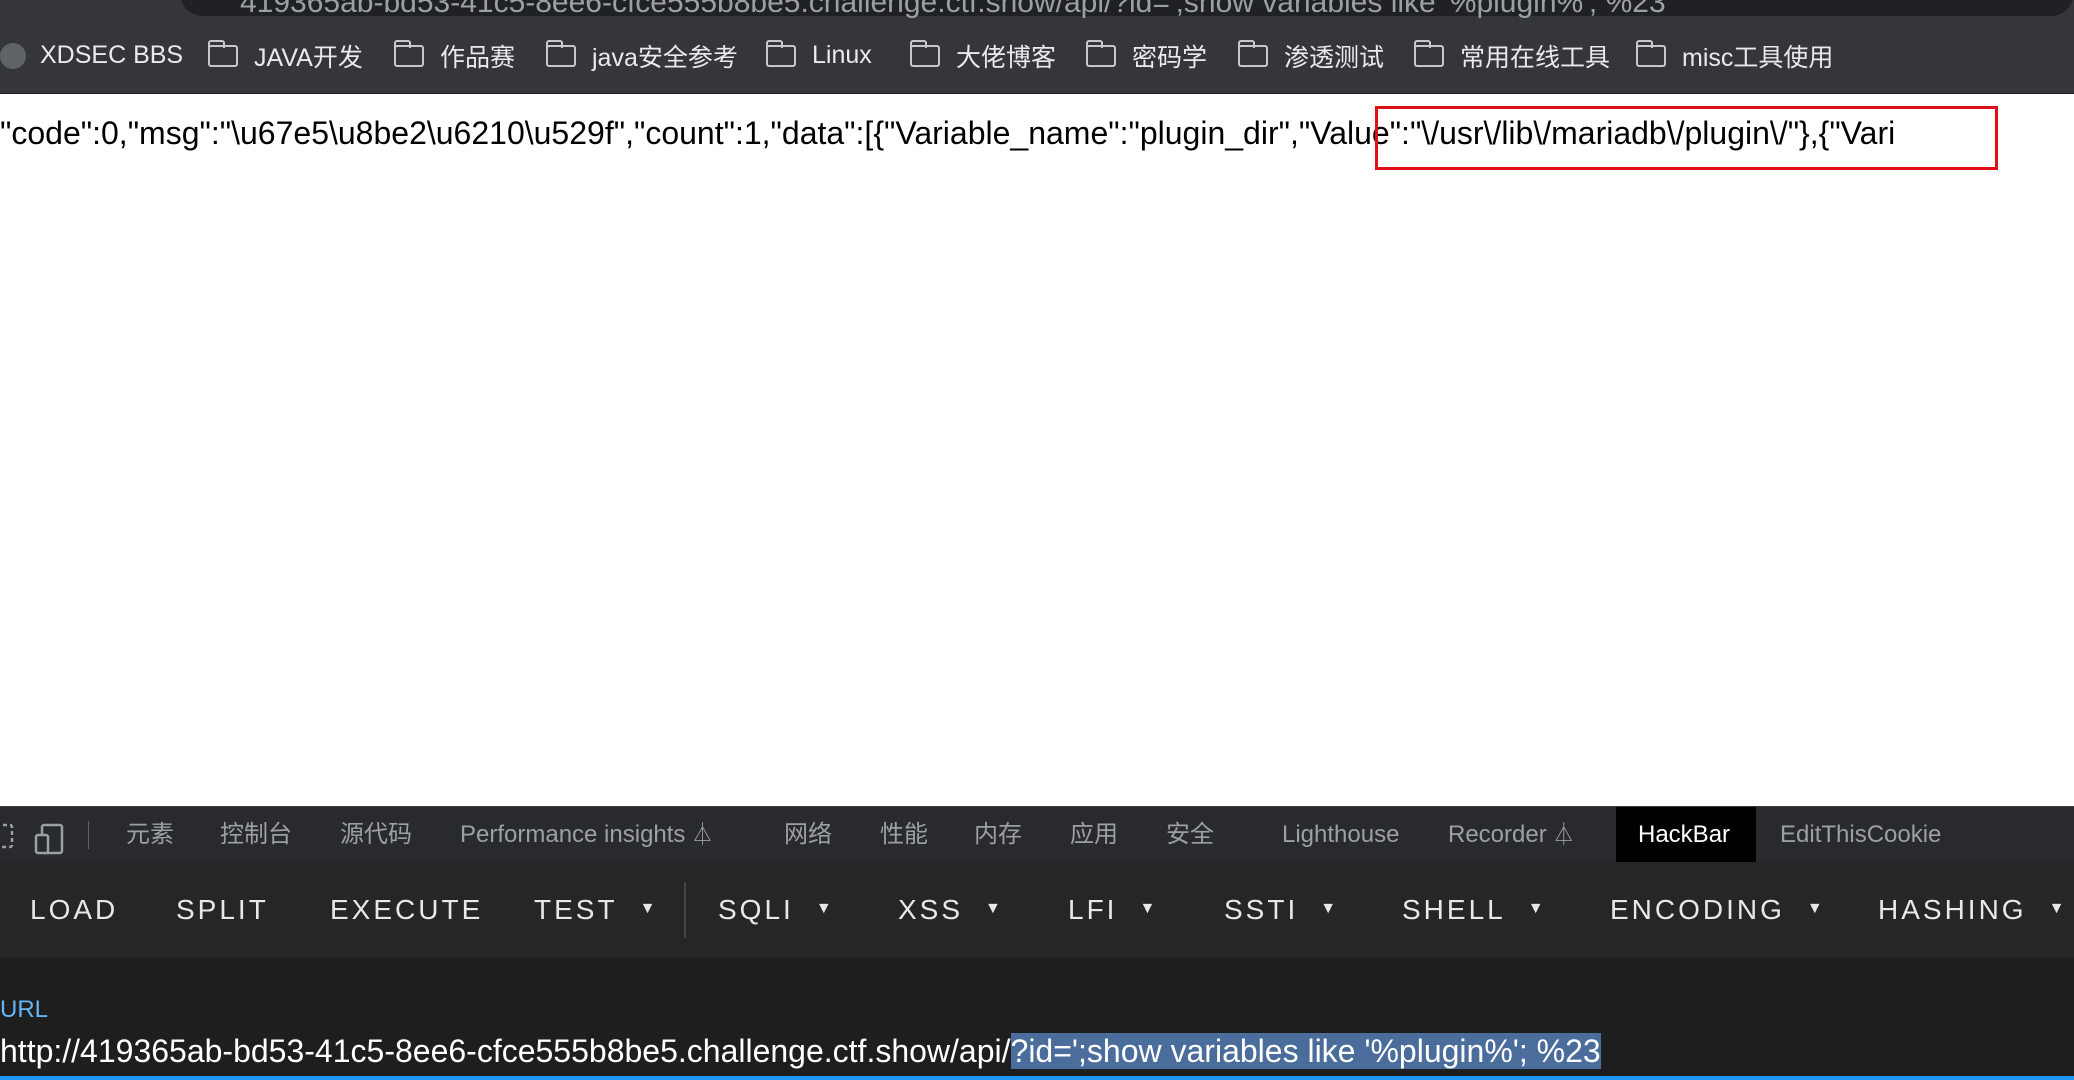 This screenshot has width=2074, height=1080. Describe the element at coordinates (1952, 909) in the screenshot. I see `button-label: HASHING` at that location.